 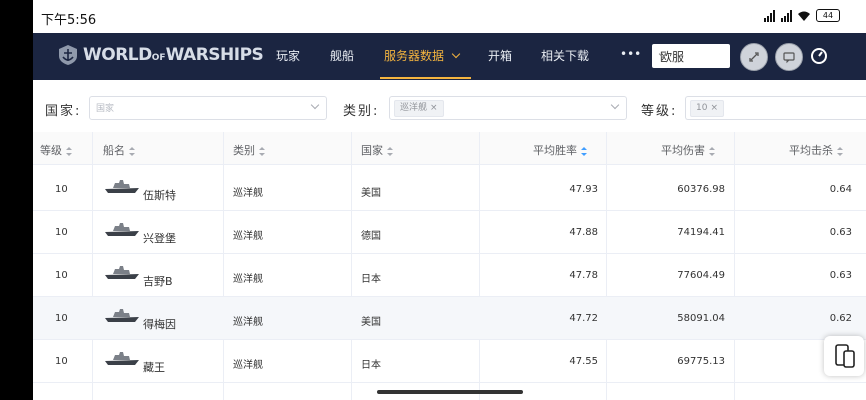 What do you see at coordinates (425, 63) in the screenshot?
I see `nav-server-data: 服务器数据` at bounding box center [425, 63].